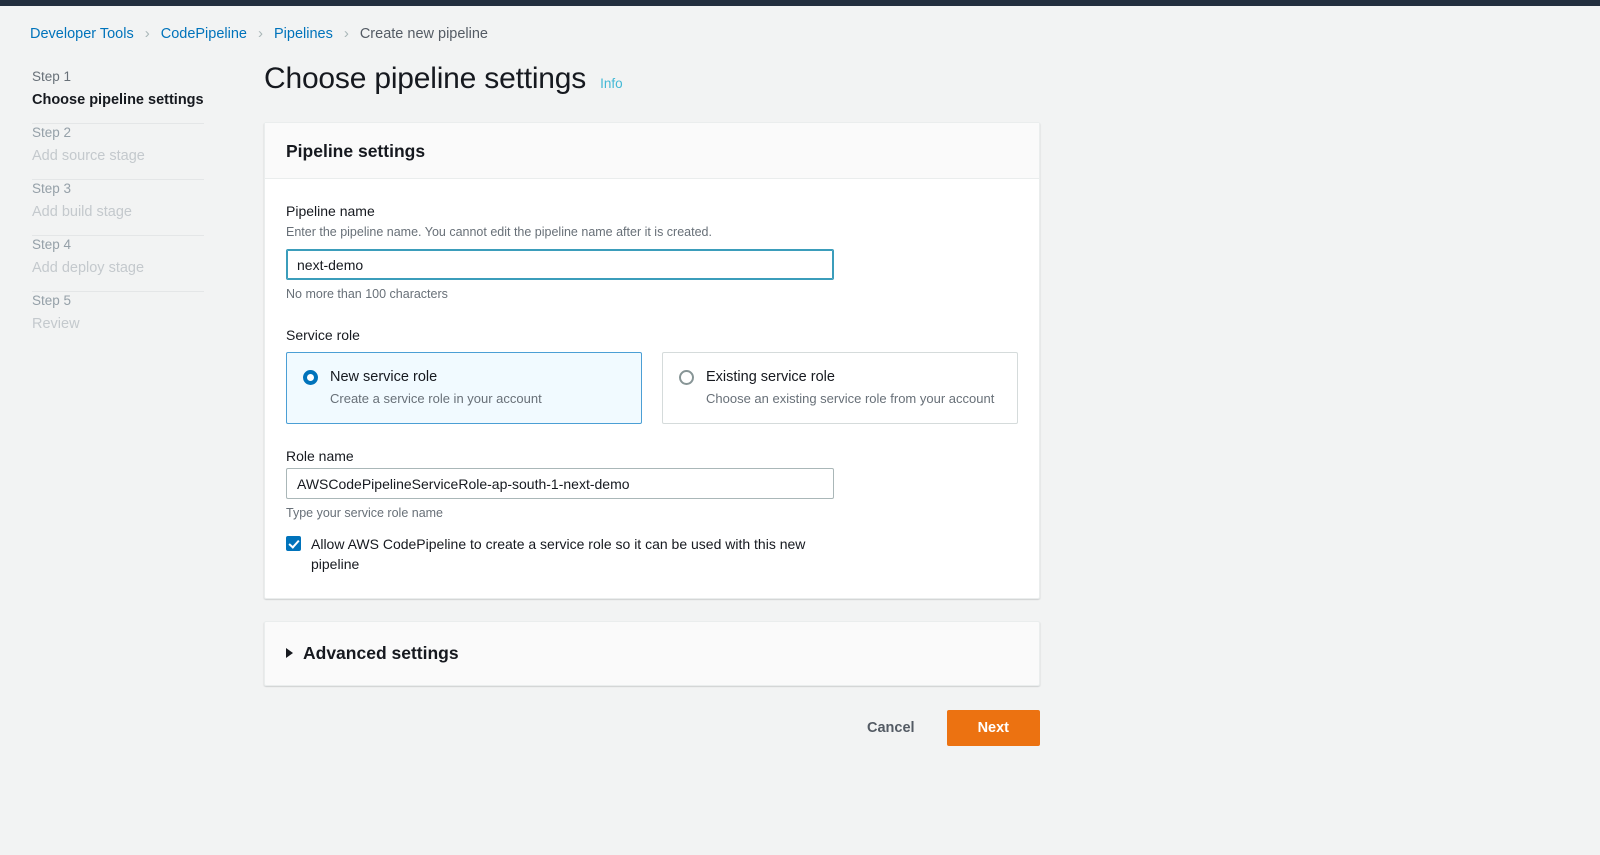  I want to click on caret-right-icon, so click(289, 653).